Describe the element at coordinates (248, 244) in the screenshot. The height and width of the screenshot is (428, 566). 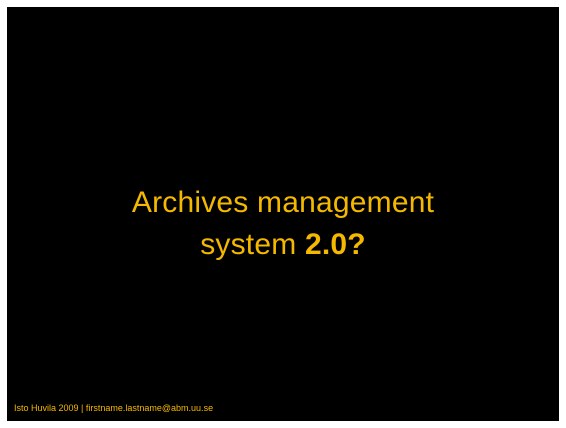
I see `title-system-text: system` at that location.